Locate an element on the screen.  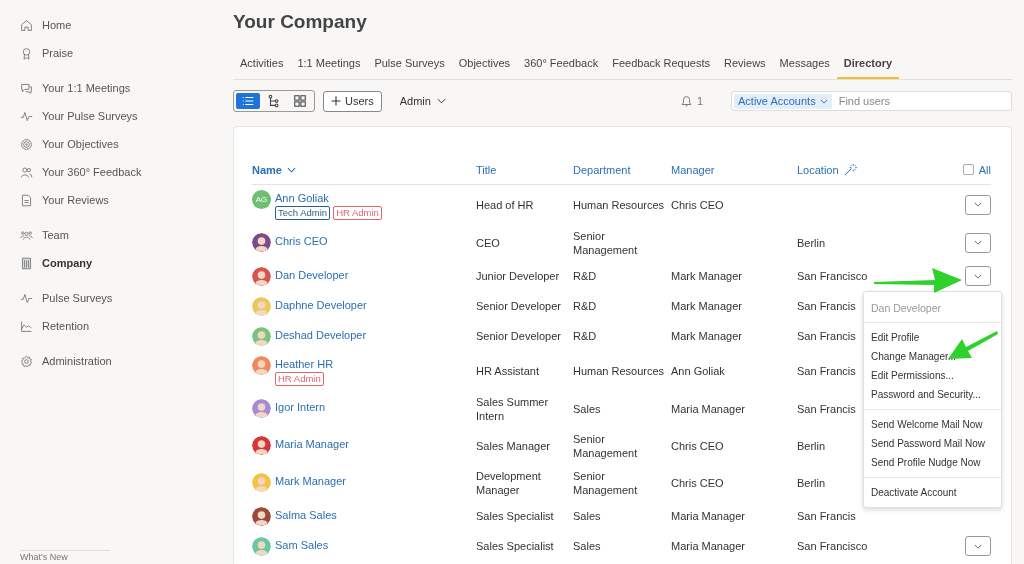
menu-item: Edit Profile is located at coordinates (932, 337).